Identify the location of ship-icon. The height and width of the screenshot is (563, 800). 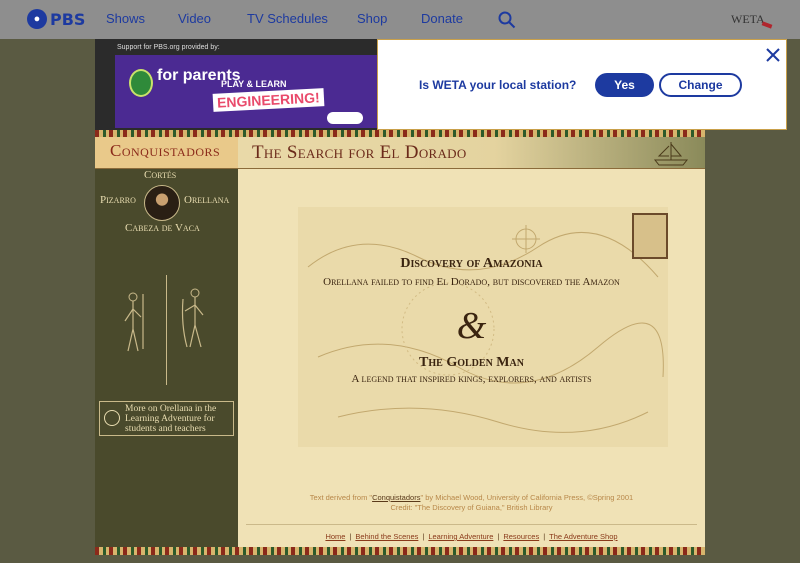
(671, 154).